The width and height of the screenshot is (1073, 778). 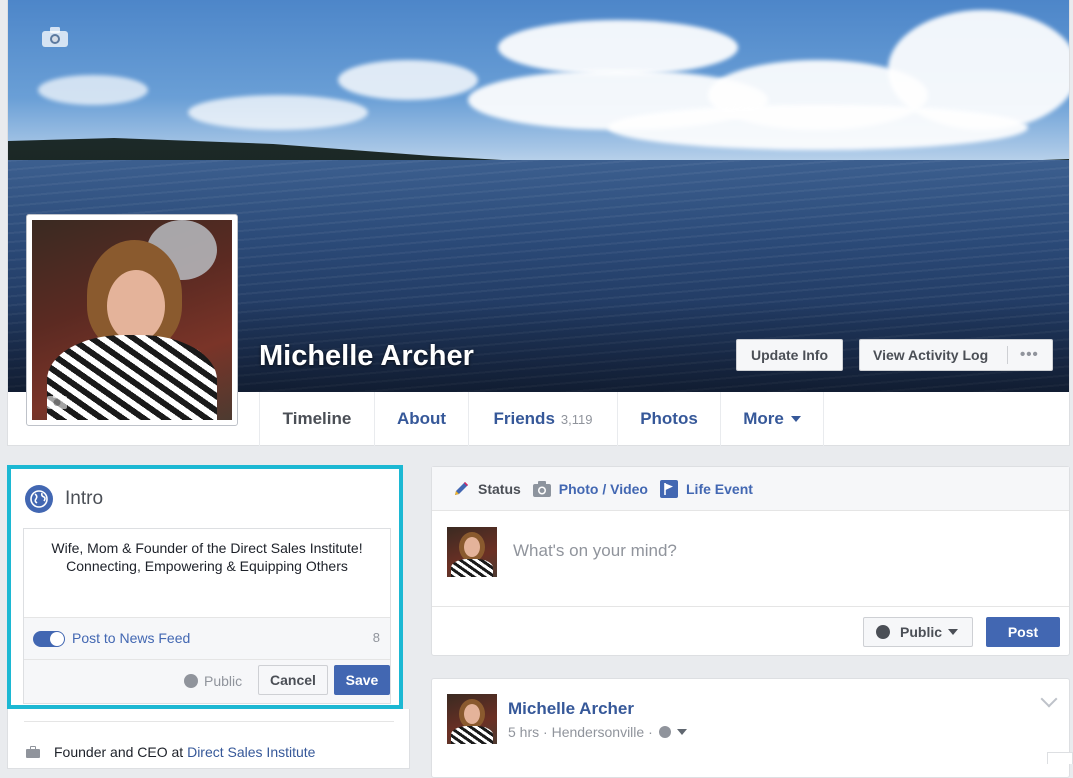 I want to click on audience-selector: Public, so click(x=918, y=632).